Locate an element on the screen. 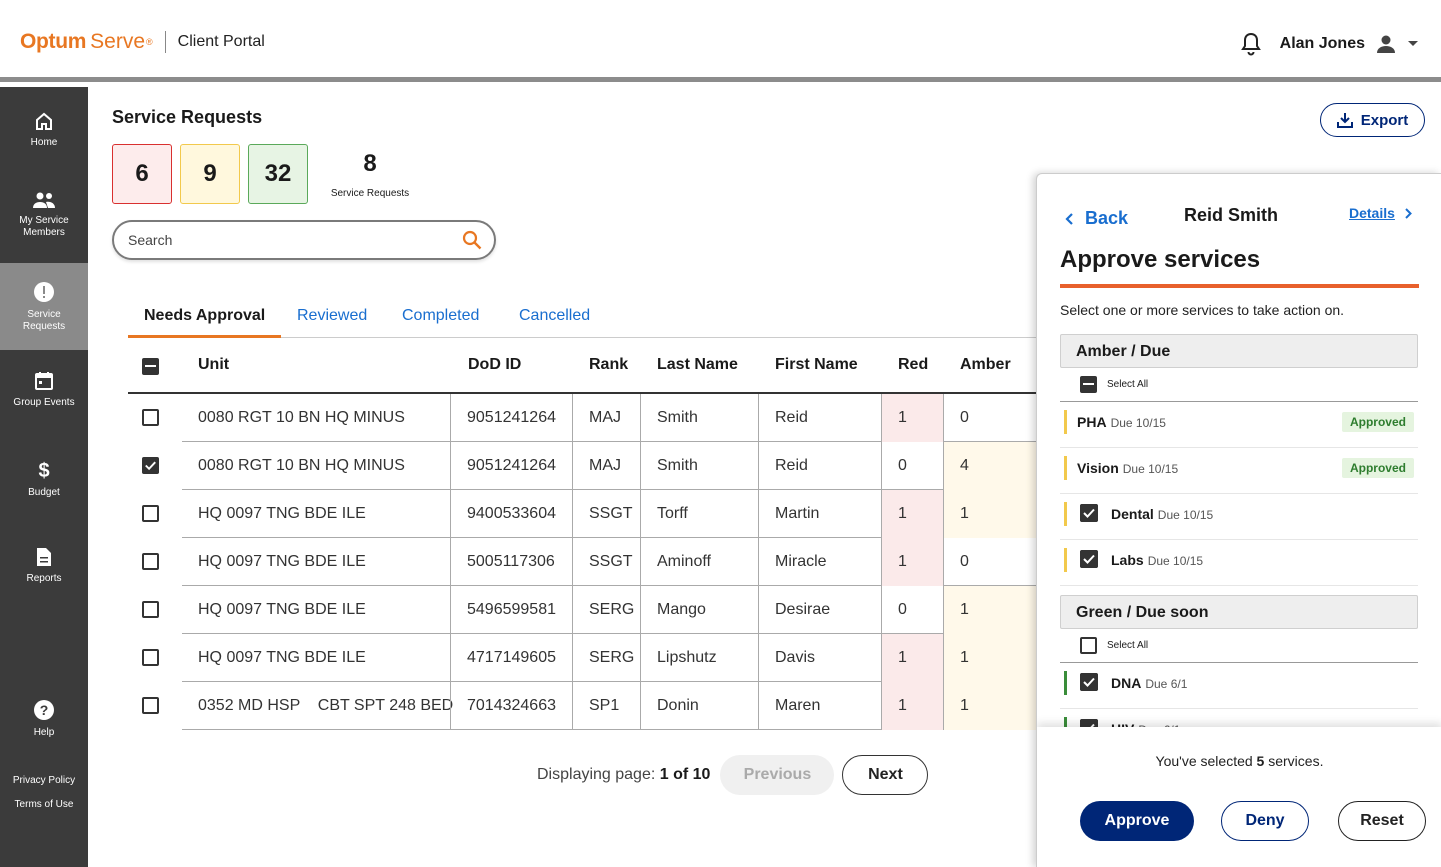 This screenshot has height=867, width=1441. user-name: Alan Jones is located at coordinates (1322, 44).